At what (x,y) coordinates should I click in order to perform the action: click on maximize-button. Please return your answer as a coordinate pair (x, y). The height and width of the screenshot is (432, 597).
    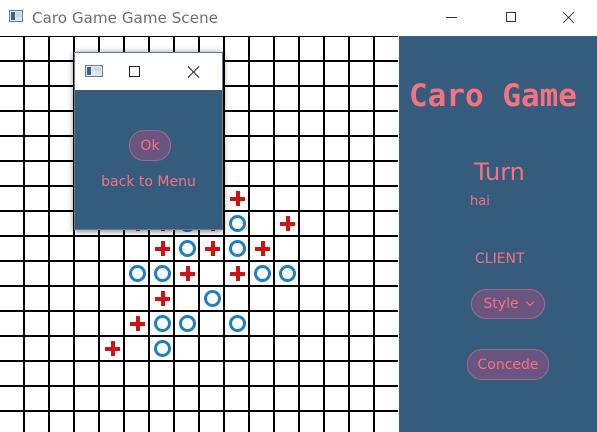
    Looking at the image, I should click on (511, 17).